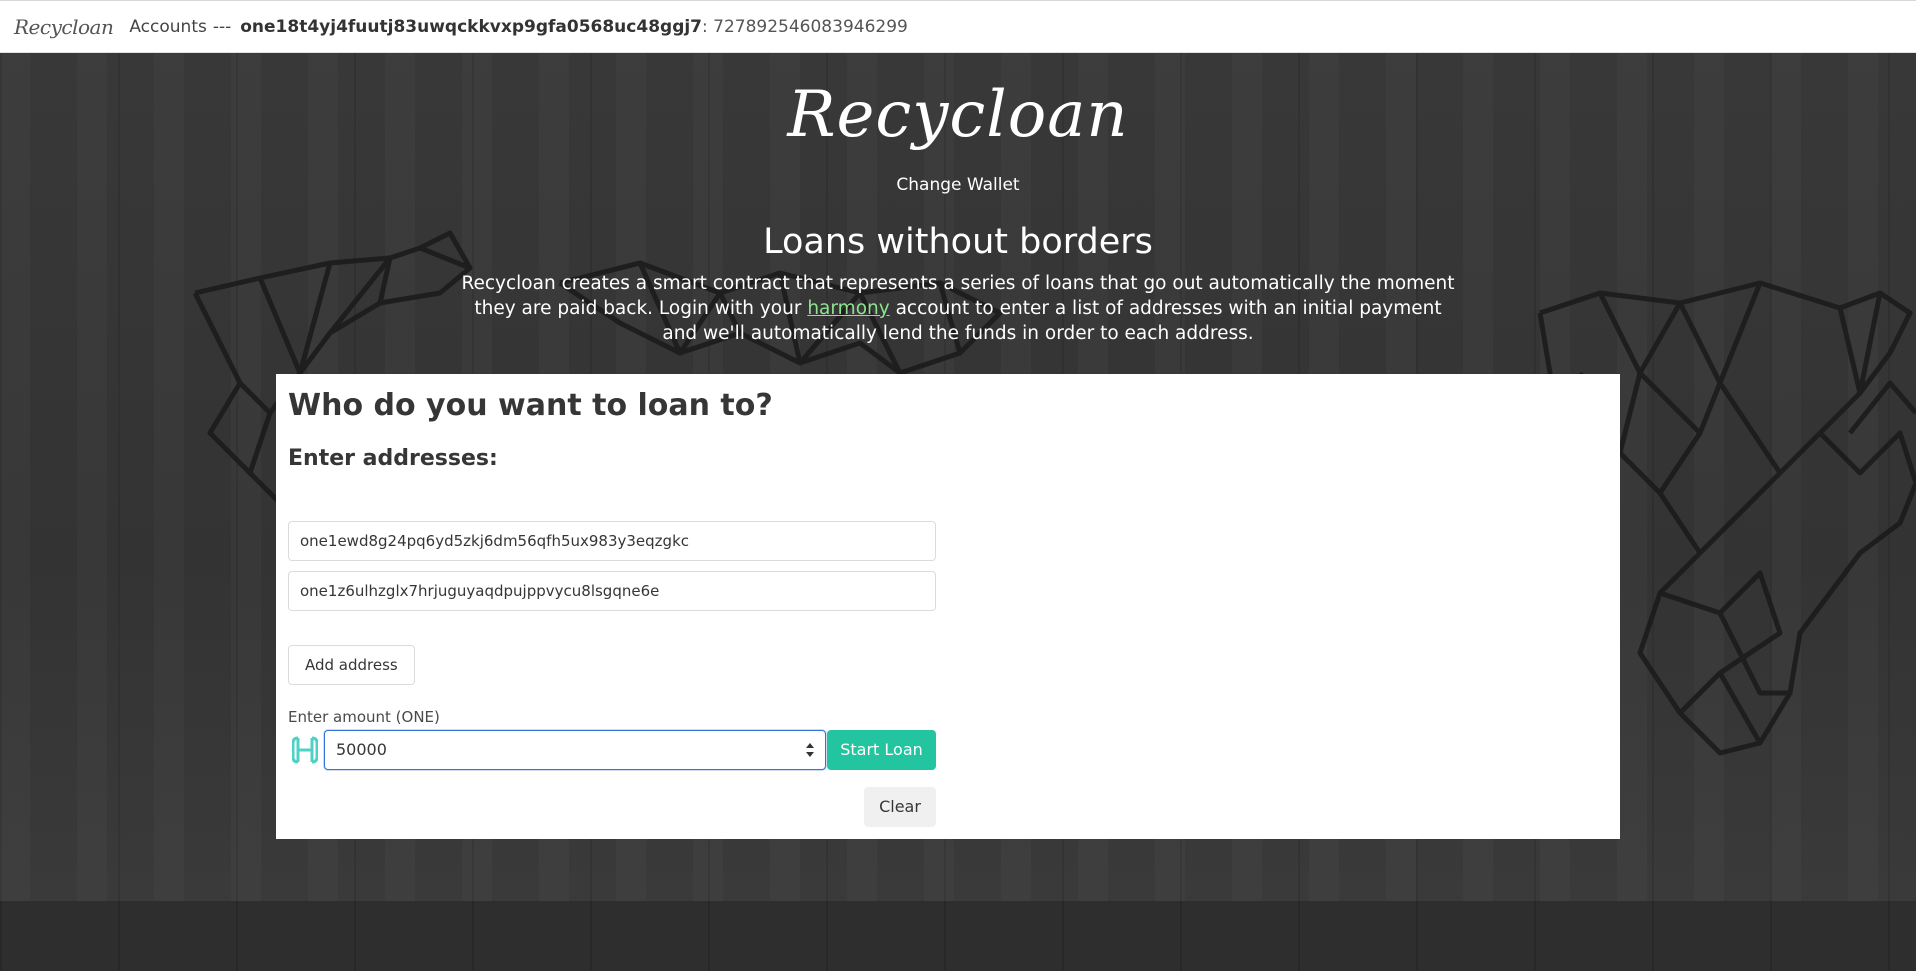 Image resolution: width=1916 pixels, height=971 pixels. Describe the element at coordinates (958, 115) in the screenshot. I see `app-logo: Recycloan` at that location.